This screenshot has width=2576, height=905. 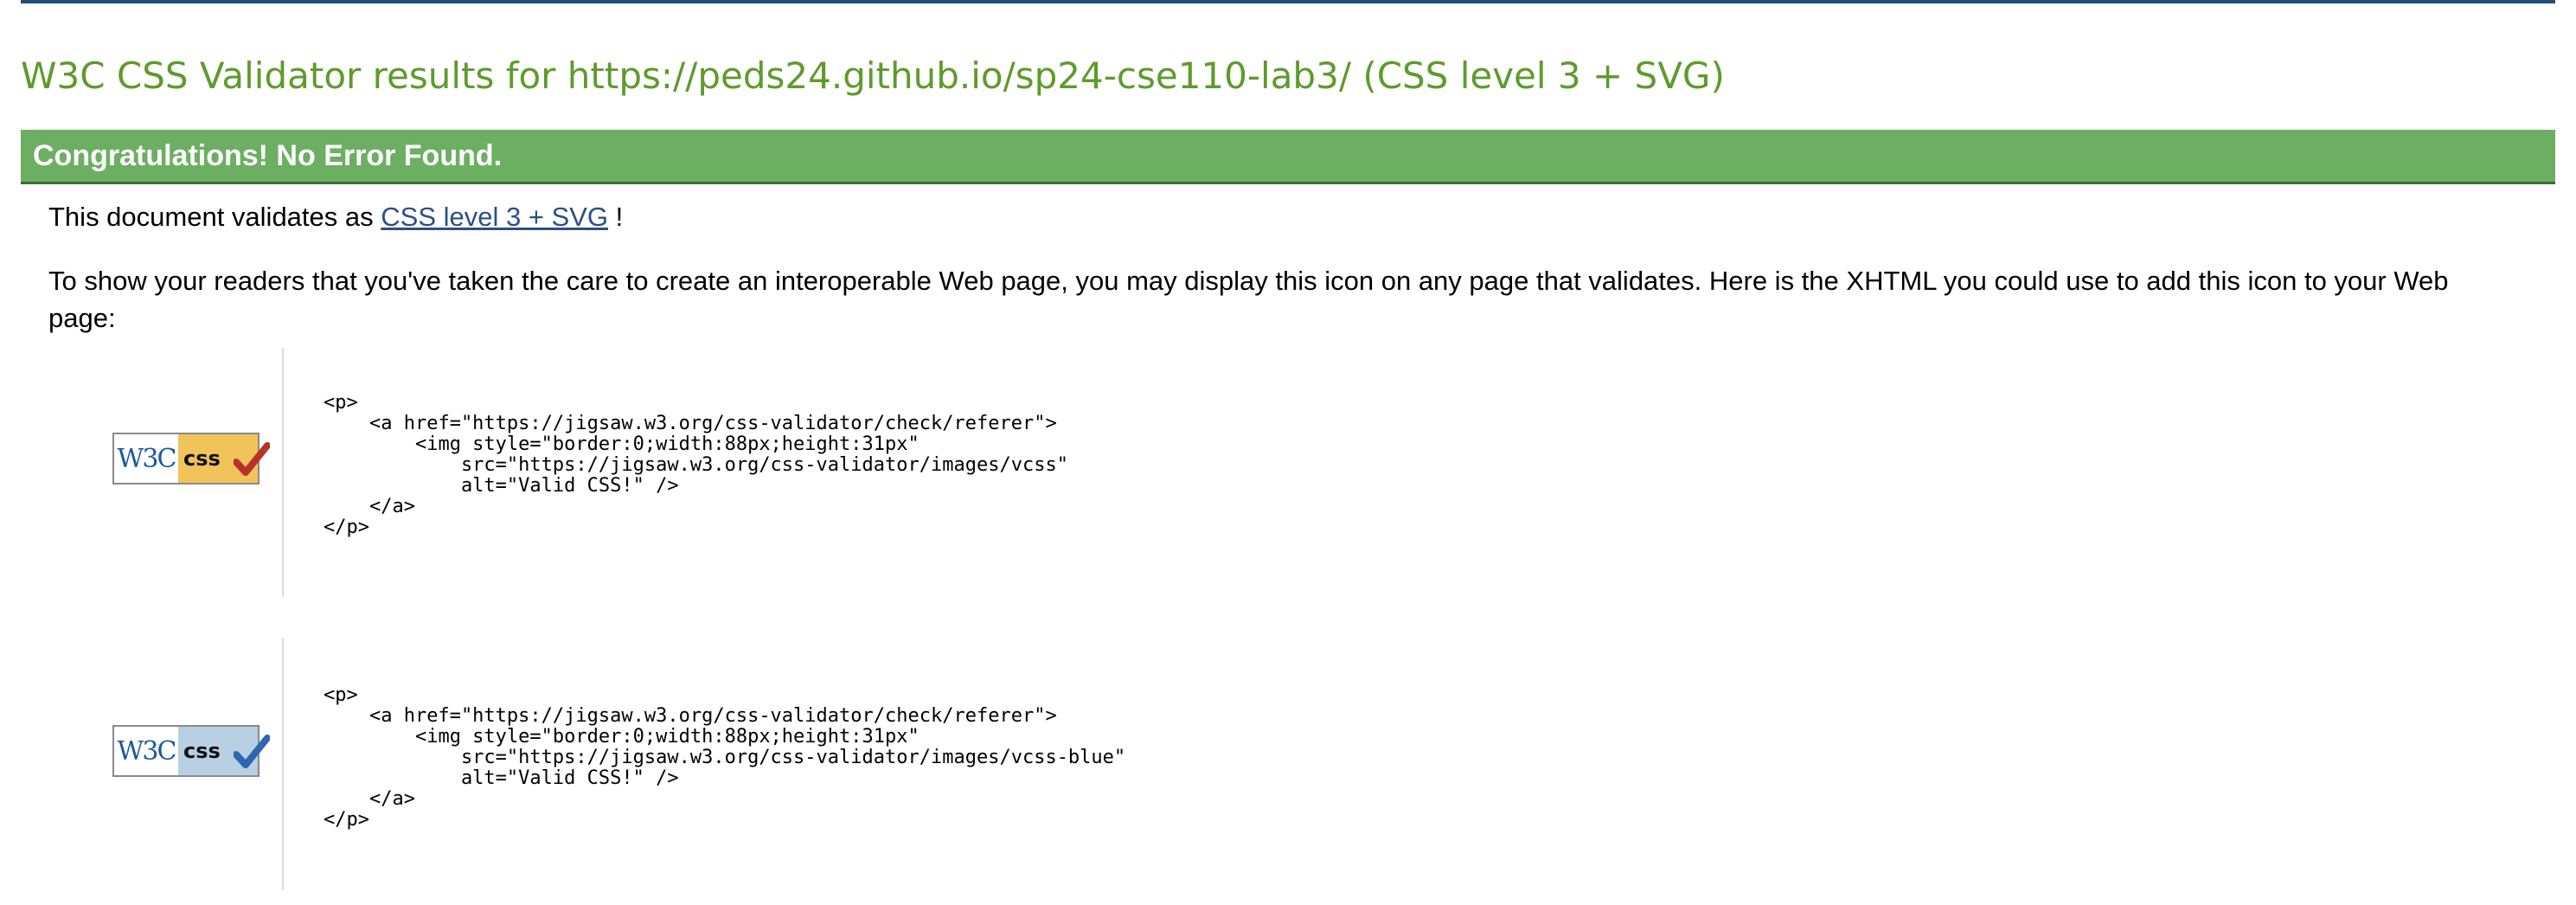 What do you see at coordinates (616, 217) in the screenshot?
I see `validates-suffix: !` at bounding box center [616, 217].